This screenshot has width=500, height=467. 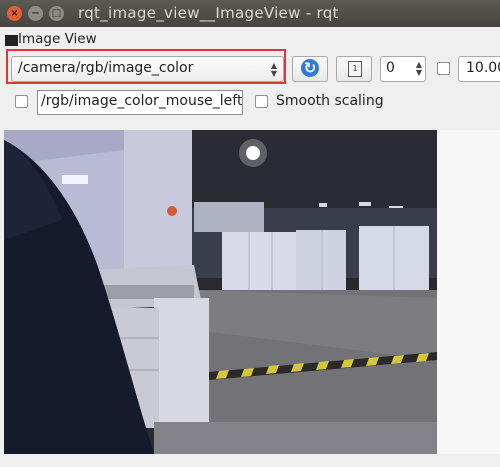 What do you see at coordinates (483, 68) in the screenshot?
I see `max-range-value: 10.00` at bounding box center [483, 68].